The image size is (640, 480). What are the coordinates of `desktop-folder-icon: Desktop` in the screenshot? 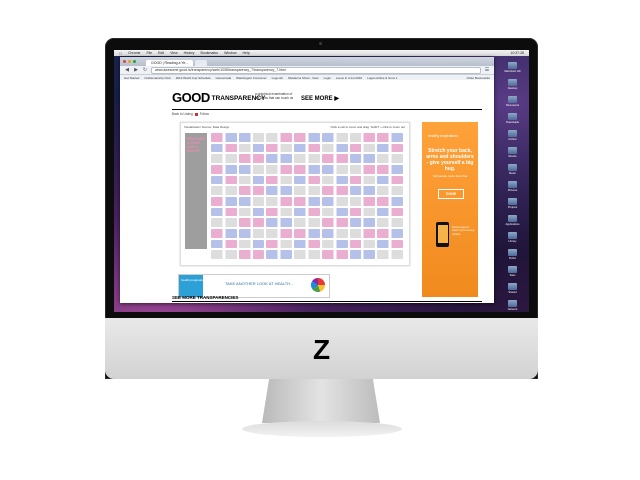 It's located at (512, 84).